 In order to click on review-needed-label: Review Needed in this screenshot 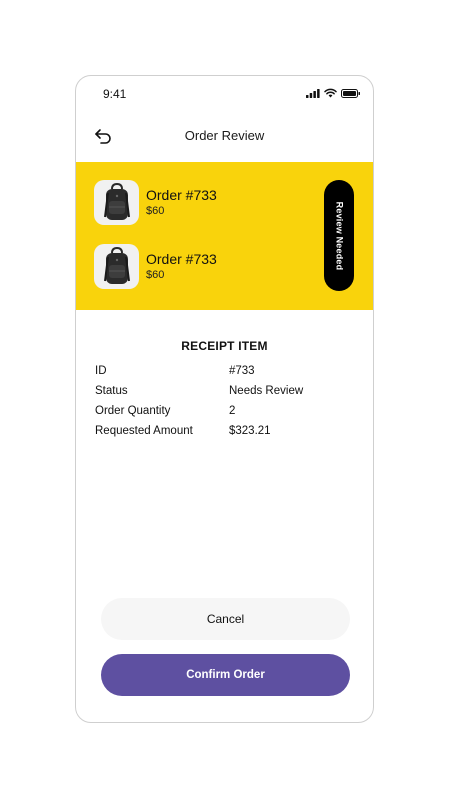, I will do `click(339, 235)`.